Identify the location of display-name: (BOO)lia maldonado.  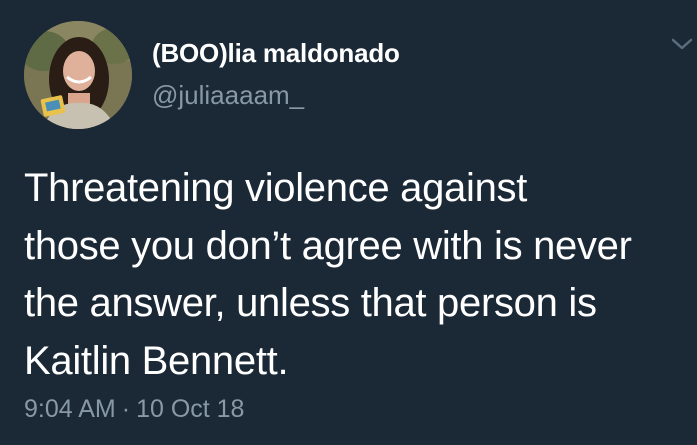
(276, 53).